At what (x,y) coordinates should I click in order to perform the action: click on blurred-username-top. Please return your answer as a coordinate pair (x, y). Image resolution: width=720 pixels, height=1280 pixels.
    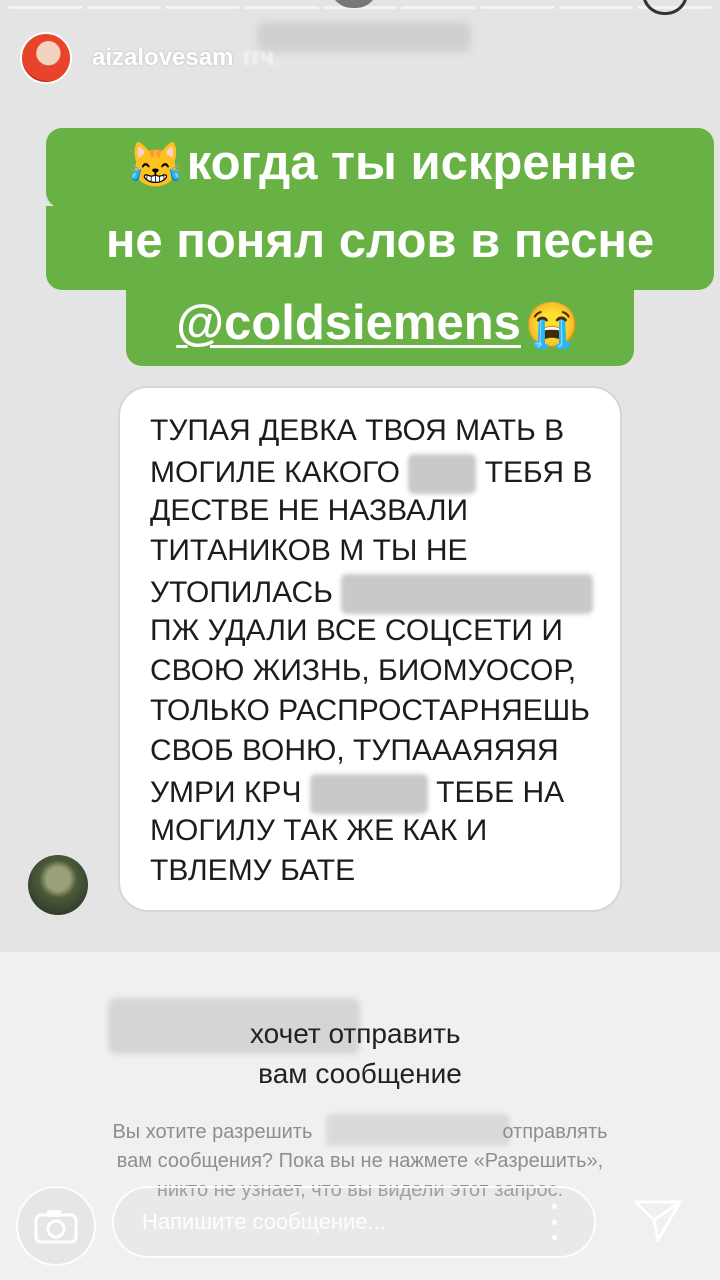
    Looking at the image, I should click on (364, 37).